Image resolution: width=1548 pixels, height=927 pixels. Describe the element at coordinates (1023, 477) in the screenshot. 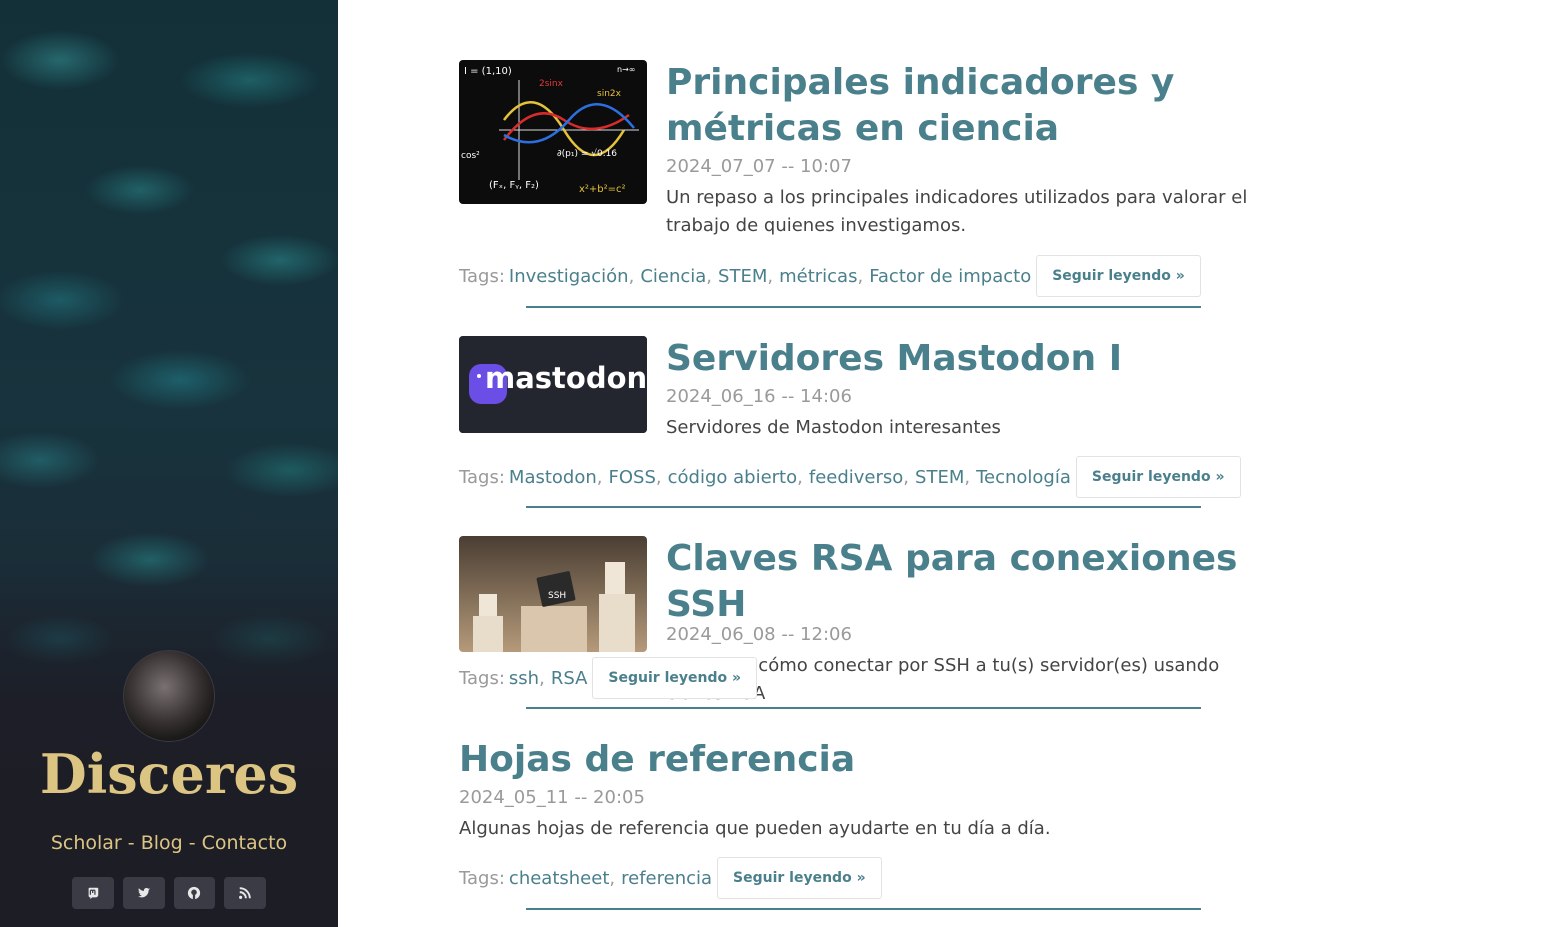

I see `tag-link: Tecnología` at that location.